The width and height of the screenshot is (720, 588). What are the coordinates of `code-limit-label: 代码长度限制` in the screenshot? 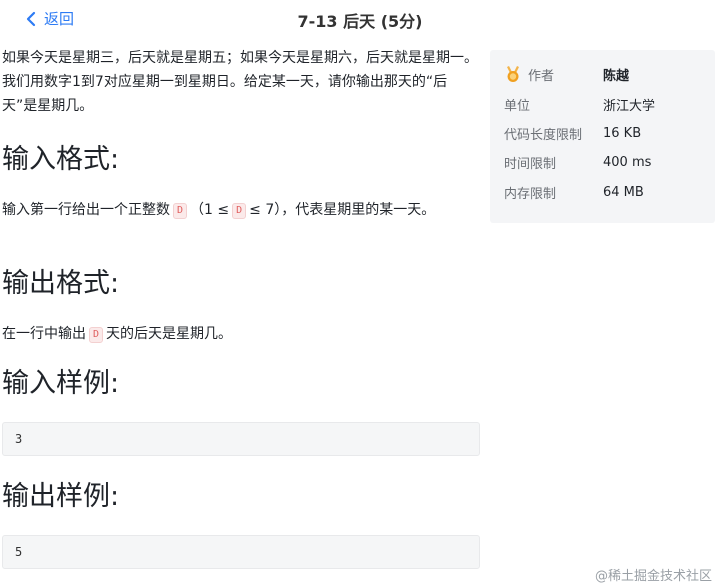 It's located at (543, 135).